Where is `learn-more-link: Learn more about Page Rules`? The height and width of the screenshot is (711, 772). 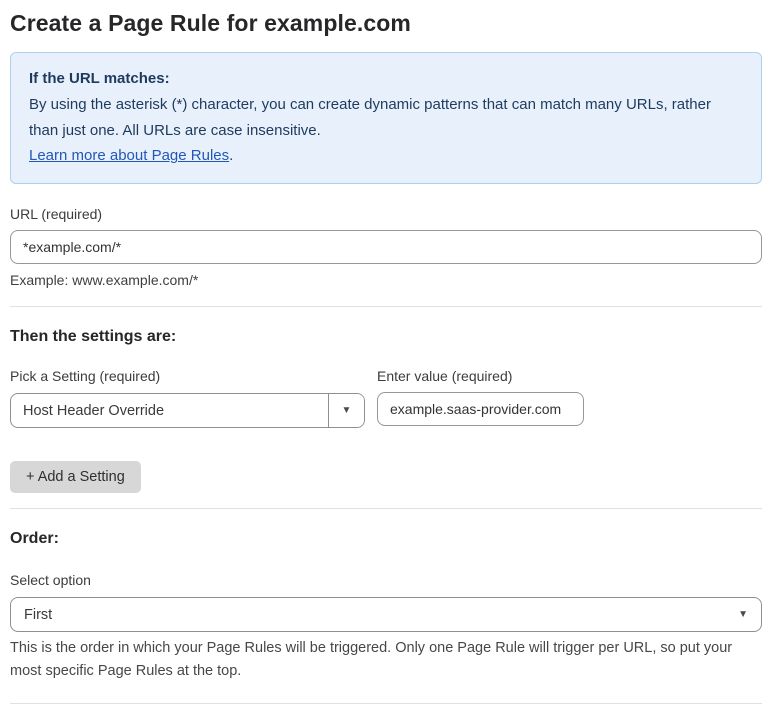 learn-more-link: Learn more about Page Rules is located at coordinates (129, 155).